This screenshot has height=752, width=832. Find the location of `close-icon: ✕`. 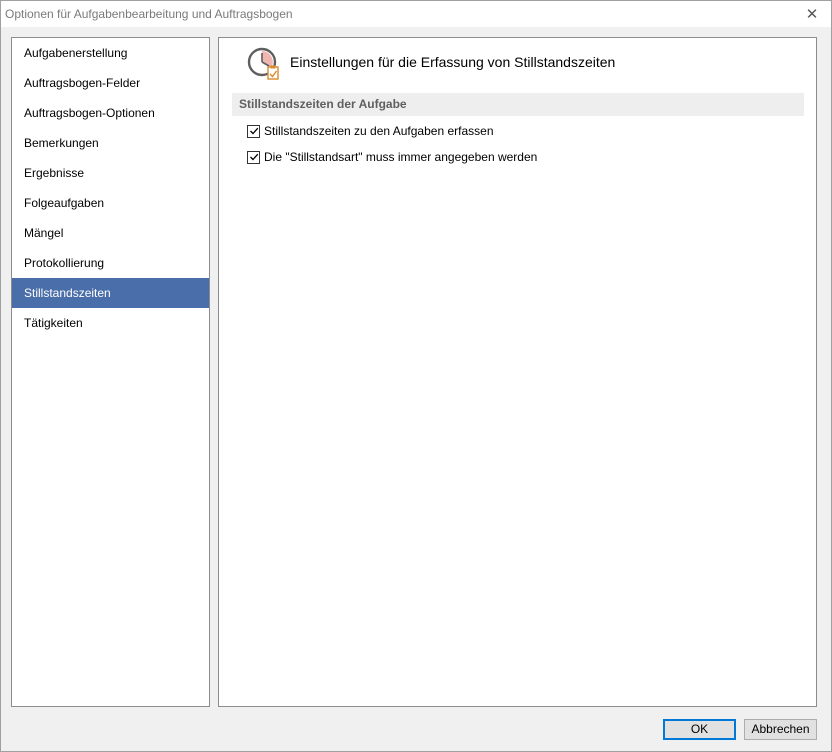

close-icon: ✕ is located at coordinates (812, 14).